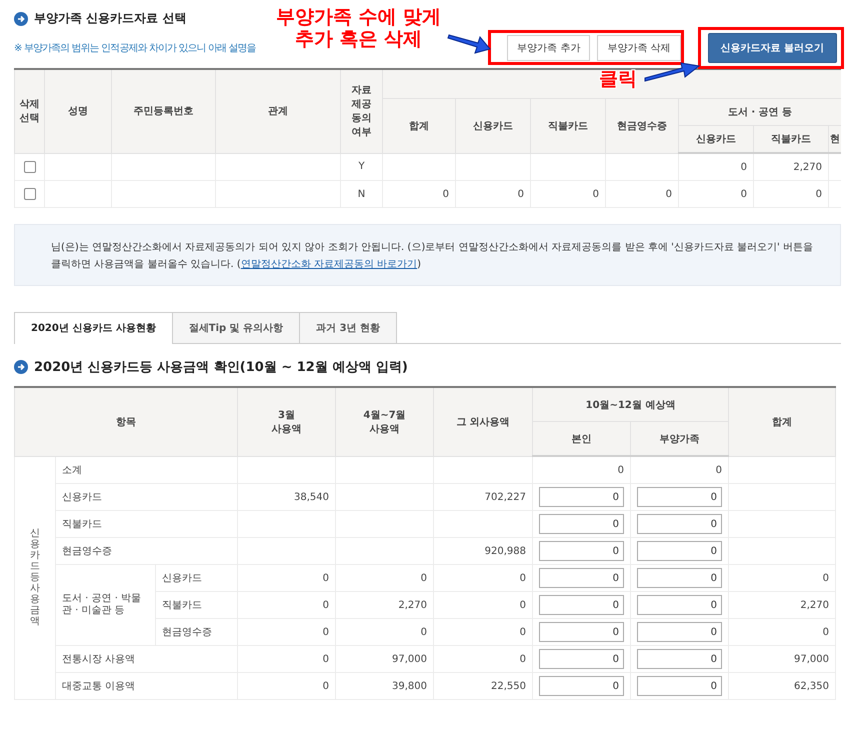  Describe the element at coordinates (312, 497) in the screenshot. I see `table-cell: 38,540` at that location.